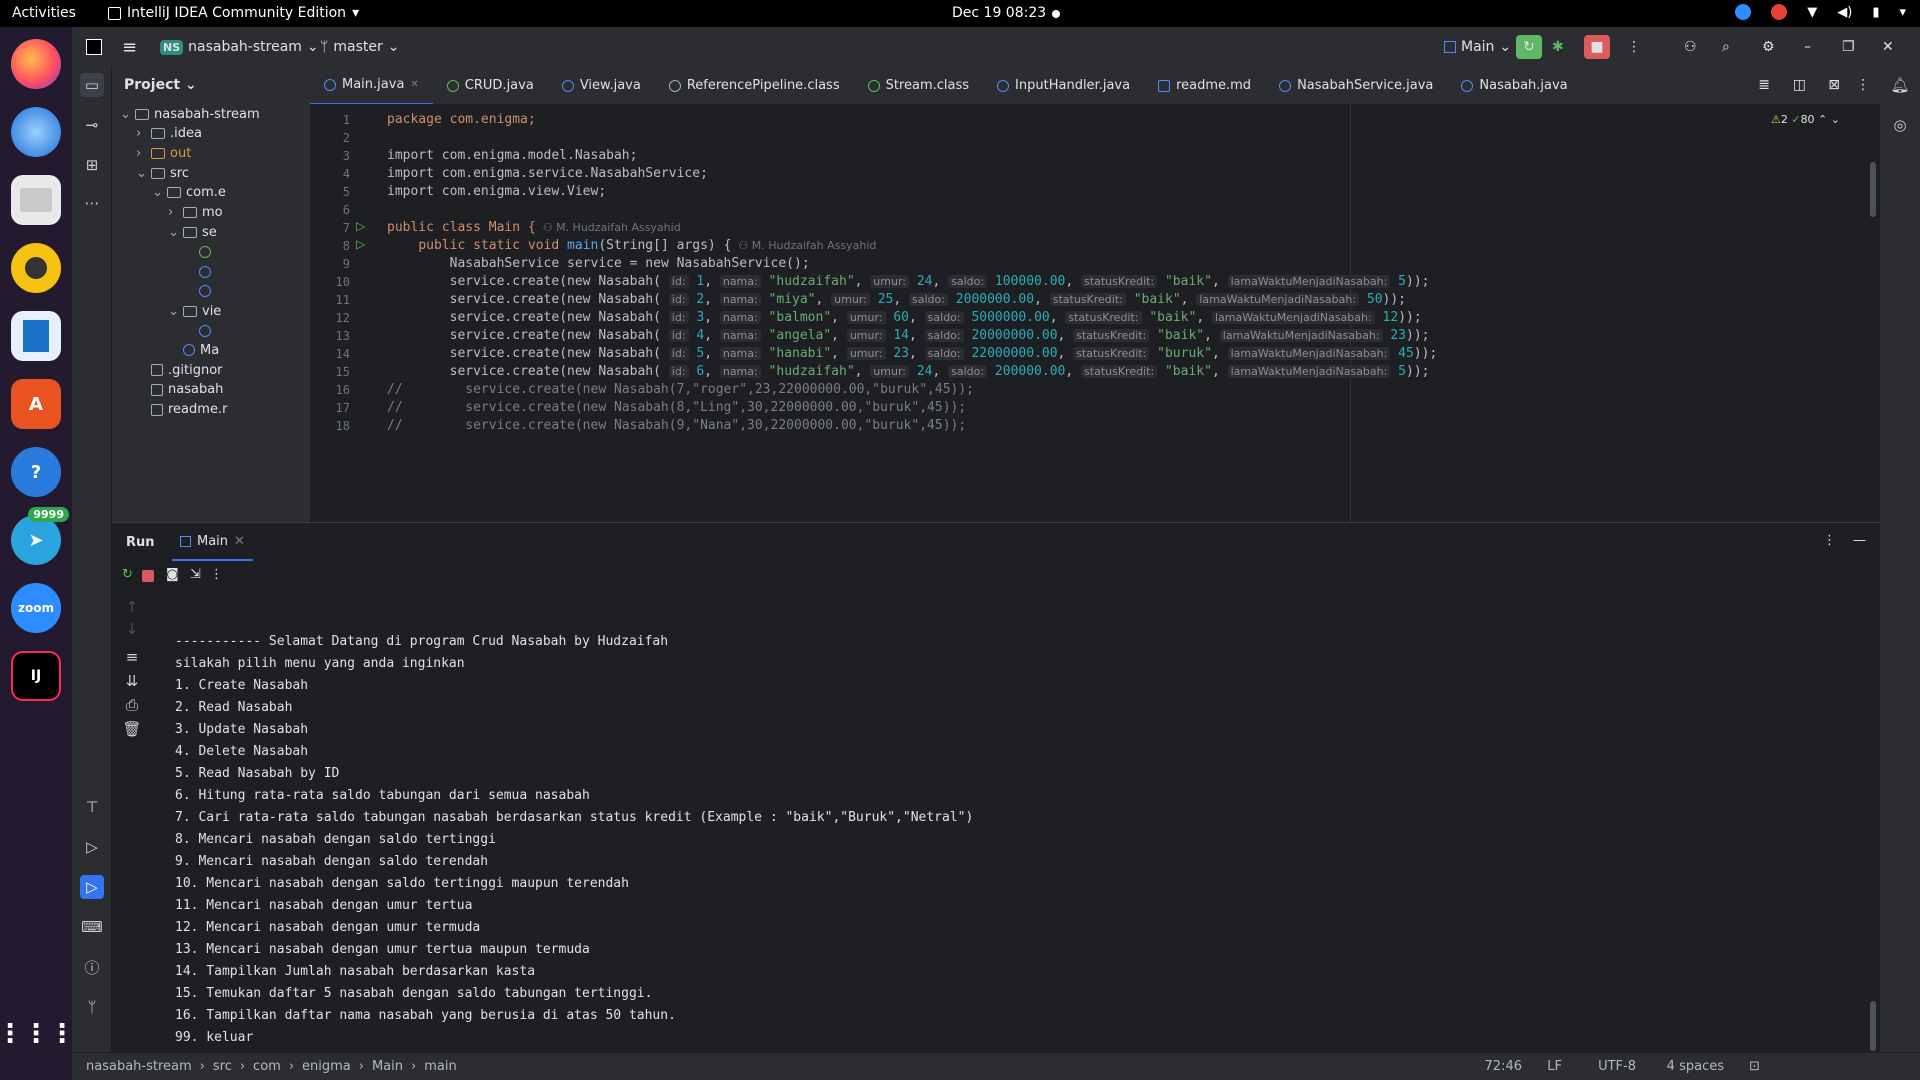 Image resolution: width=1920 pixels, height=1080 pixels. What do you see at coordinates (148, 576) in the screenshot?
I see `stop-run-icon` at bounding box center [148, 576].